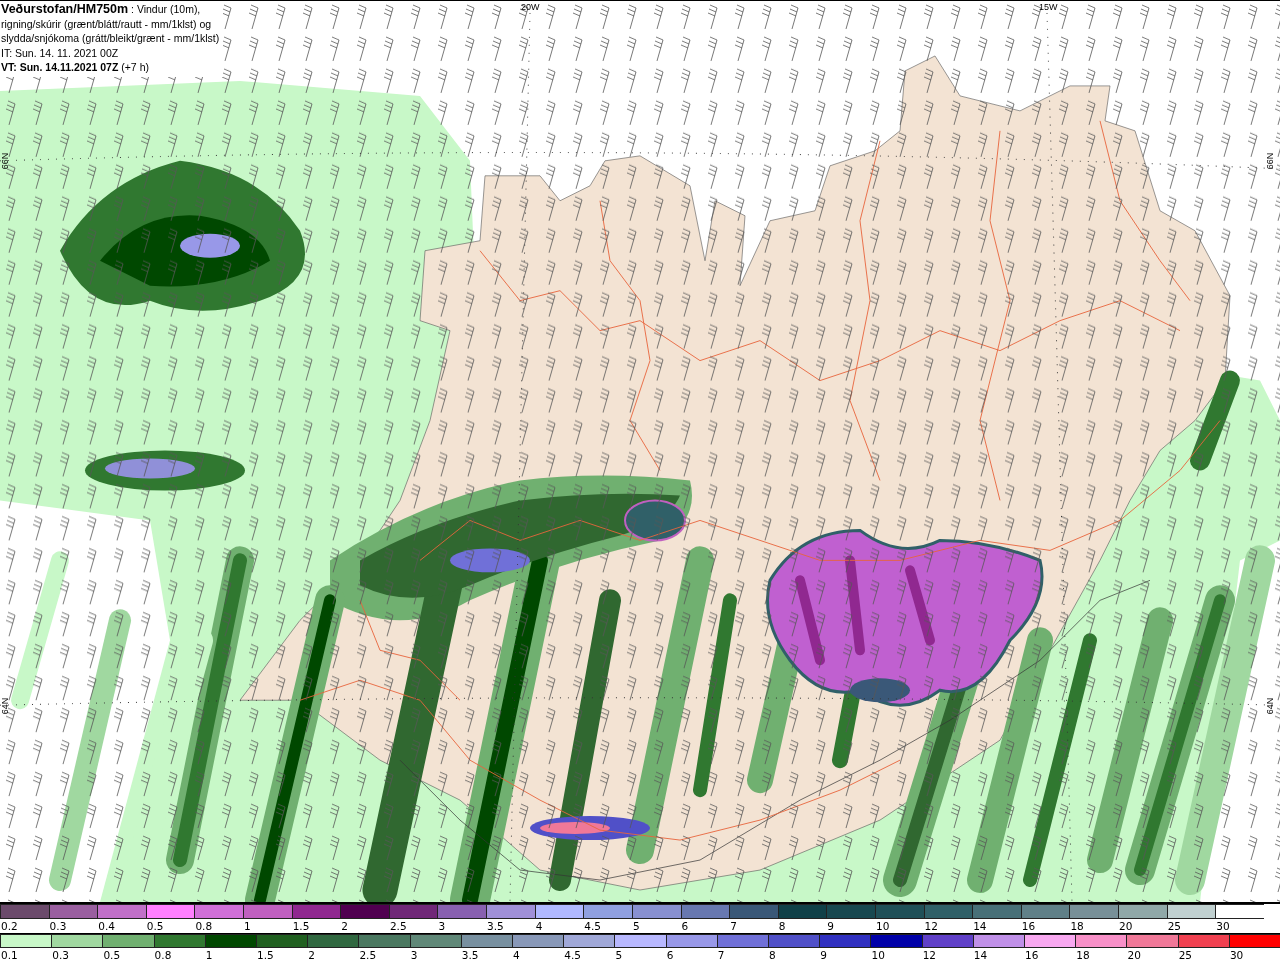 This screenshot has height=960, width=1280. Describe the element at coordinates (75, 67) in the screenshot. I see `valid-time-label: VT: Sun. 14.11.2021 07Z (+7 h)` at that location.